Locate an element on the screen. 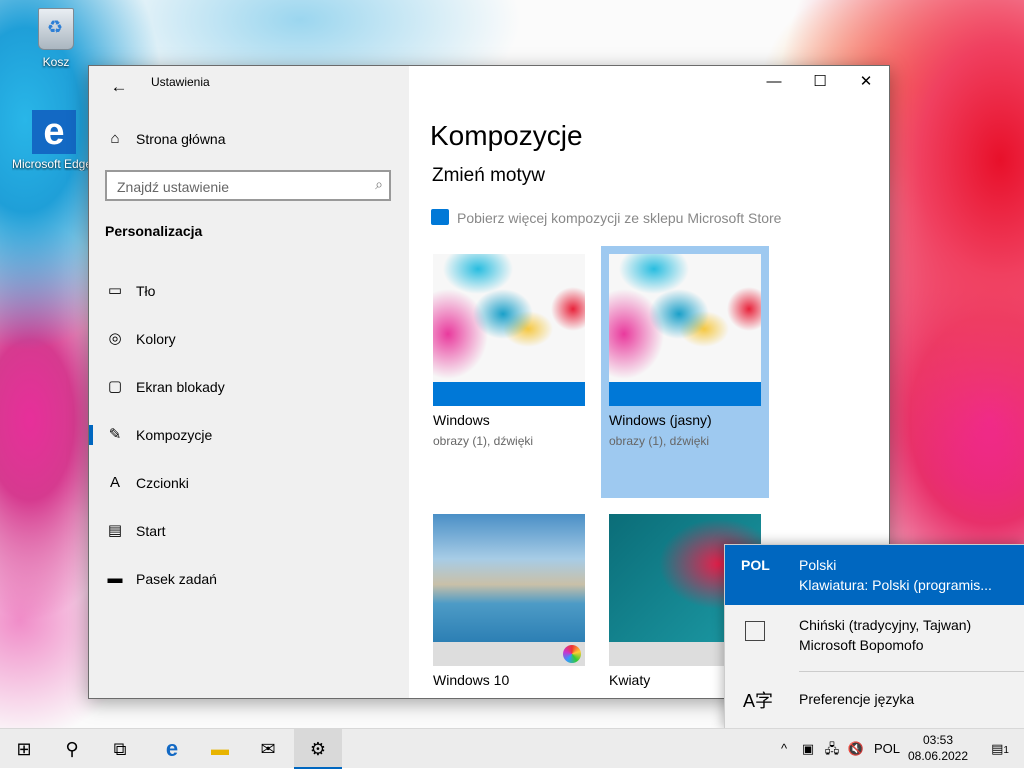  lock-screen-icon: ▢ is located at coordinates (115, 386).